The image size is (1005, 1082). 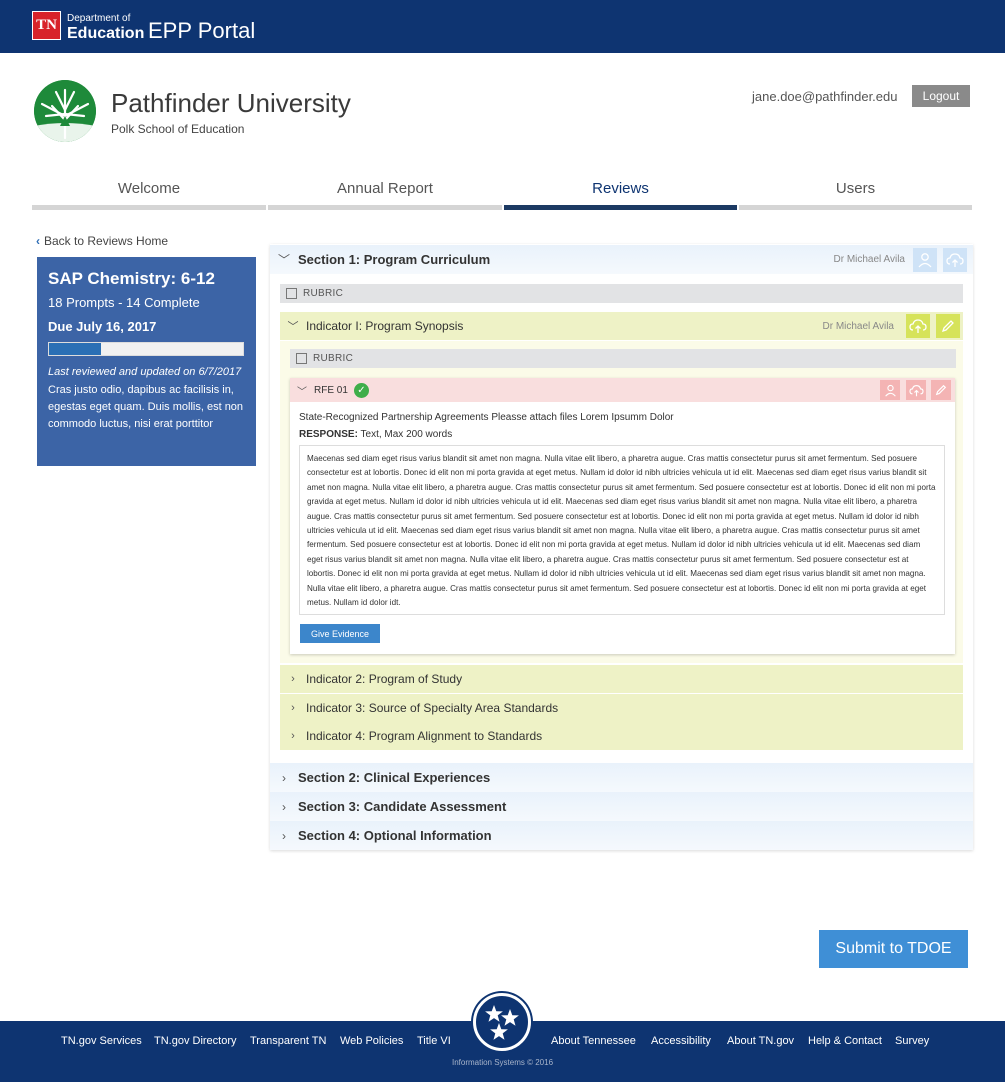 I want to click on indicator-rubric-toggle: RUBRIC, so click(x=623, y=358).